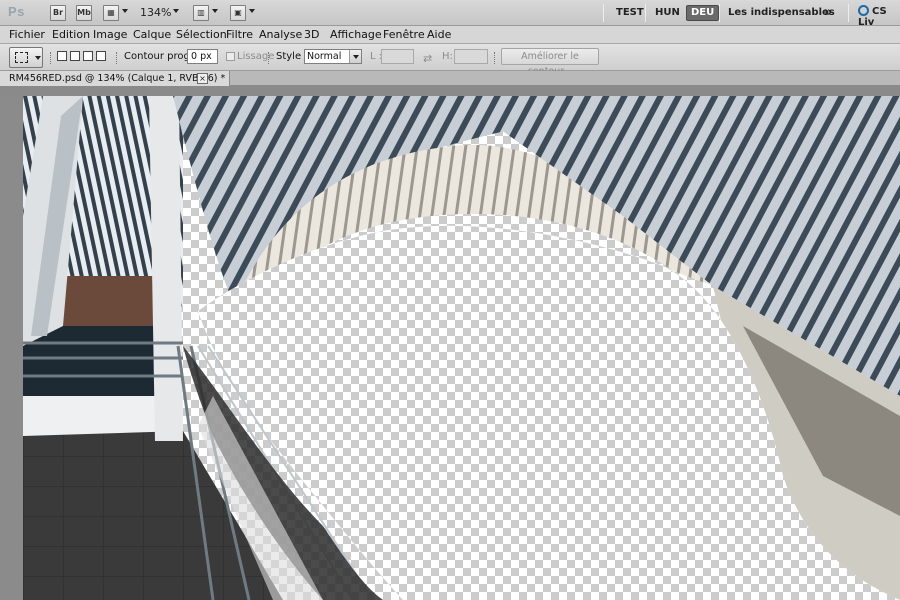 Image resolution: width=900 pixels, height=600 pixels. What do you see at coordinates (427, 58) in the screenshot?
I see `swap-width-height-icon: ⇄` at bounding box center [427, 58].